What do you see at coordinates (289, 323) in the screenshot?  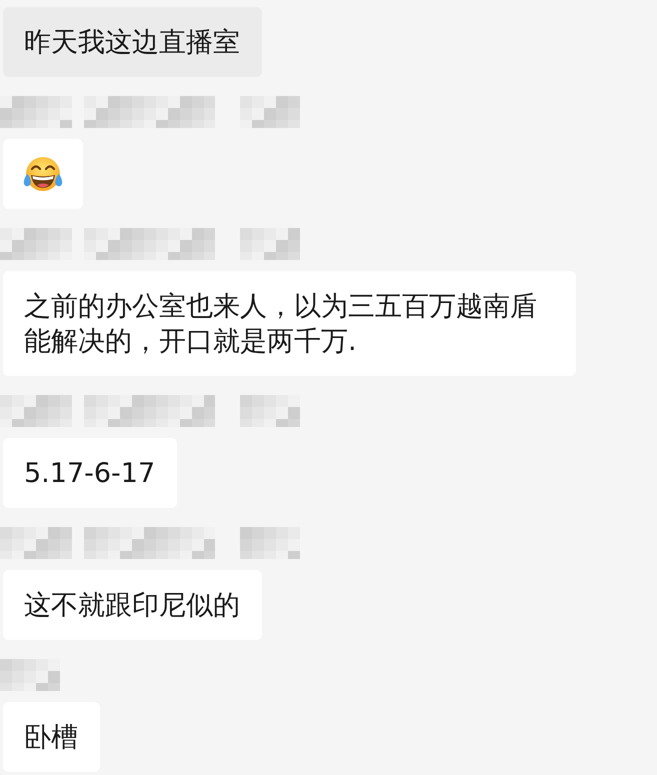 I see `message-bubble: 之前的办公室也来人，以为三五百万越南盾能解决的，开口就是两千万.` at bounding box center [289, 323].